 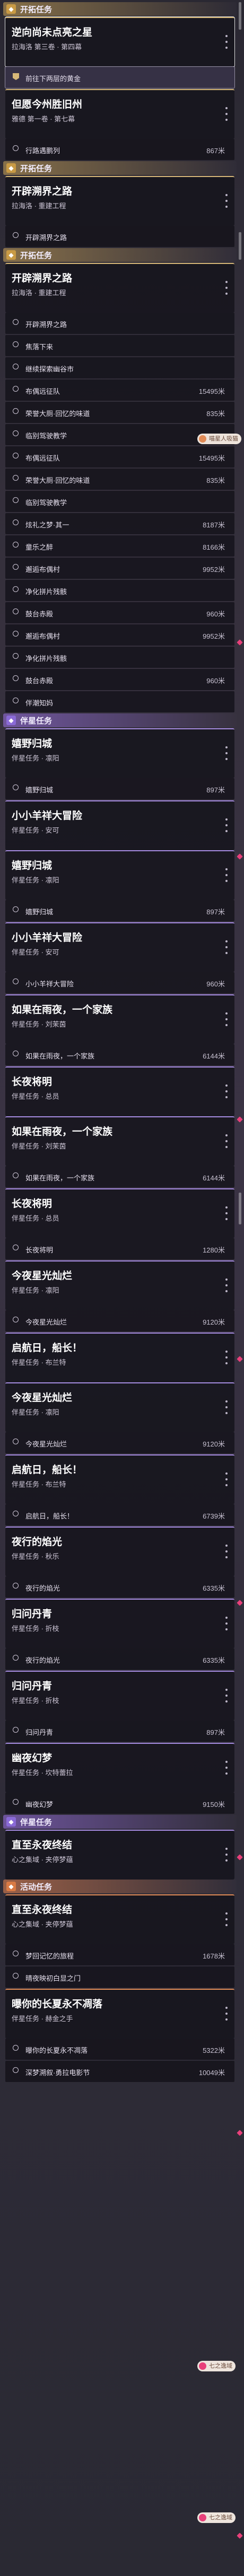 I want to click on quest-subtitle: 伴星任务 · 安可, so click(x=36, y=830).